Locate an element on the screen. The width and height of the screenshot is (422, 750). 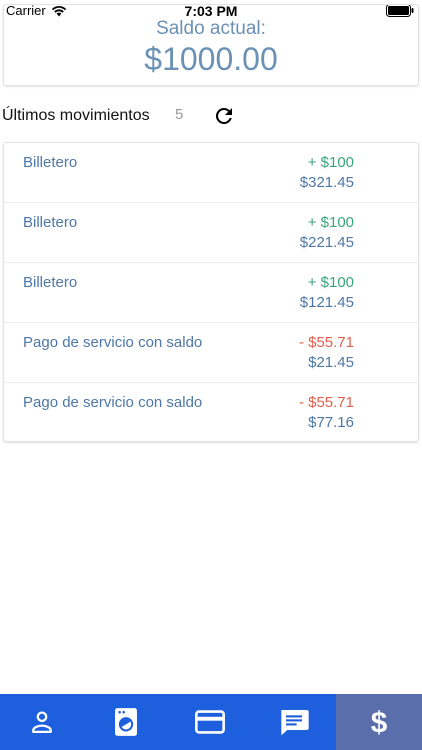
movement-row: Billetero + $100 $121.45 is located at coordinates (211, 293).